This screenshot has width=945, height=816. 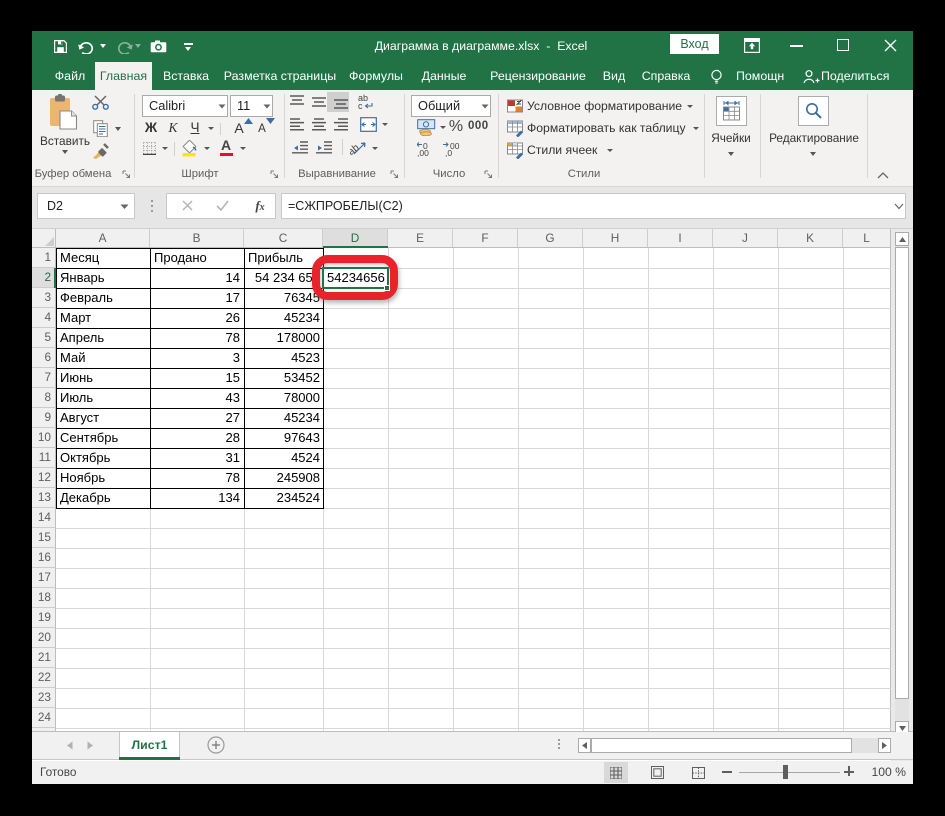 What do you see at coordinates (360, 105) in the screenshot?
I see `svg-text: c` at bounding box center [360, 105].